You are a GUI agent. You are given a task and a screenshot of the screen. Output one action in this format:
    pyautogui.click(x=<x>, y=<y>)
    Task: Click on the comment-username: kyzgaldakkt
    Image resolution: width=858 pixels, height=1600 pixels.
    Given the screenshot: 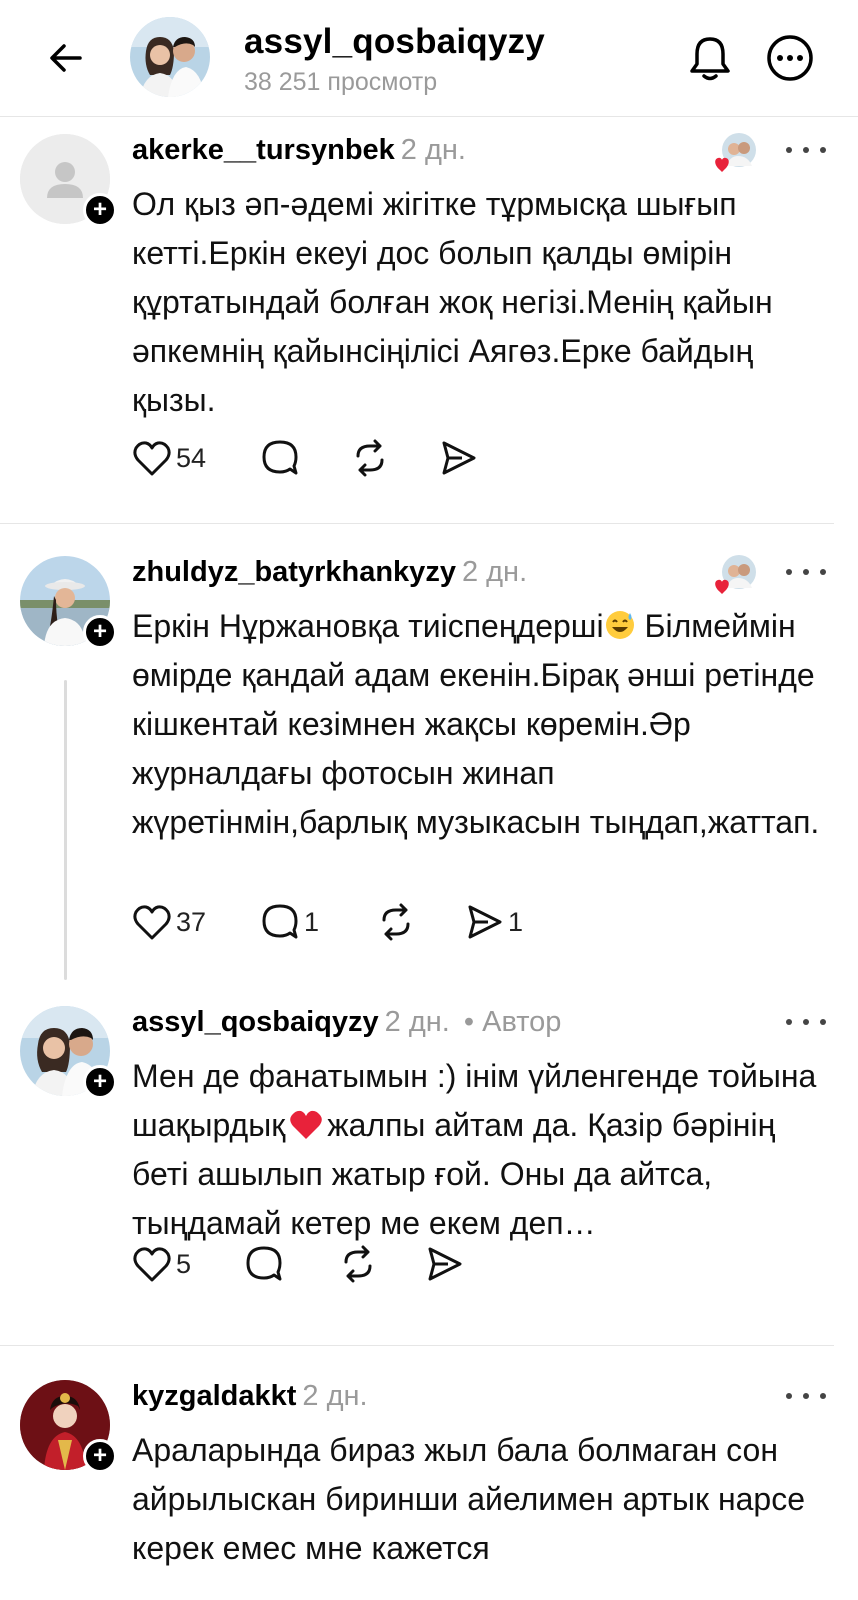 What is the action you would take?
    pyautogui.click(x=214, y=1396)
    